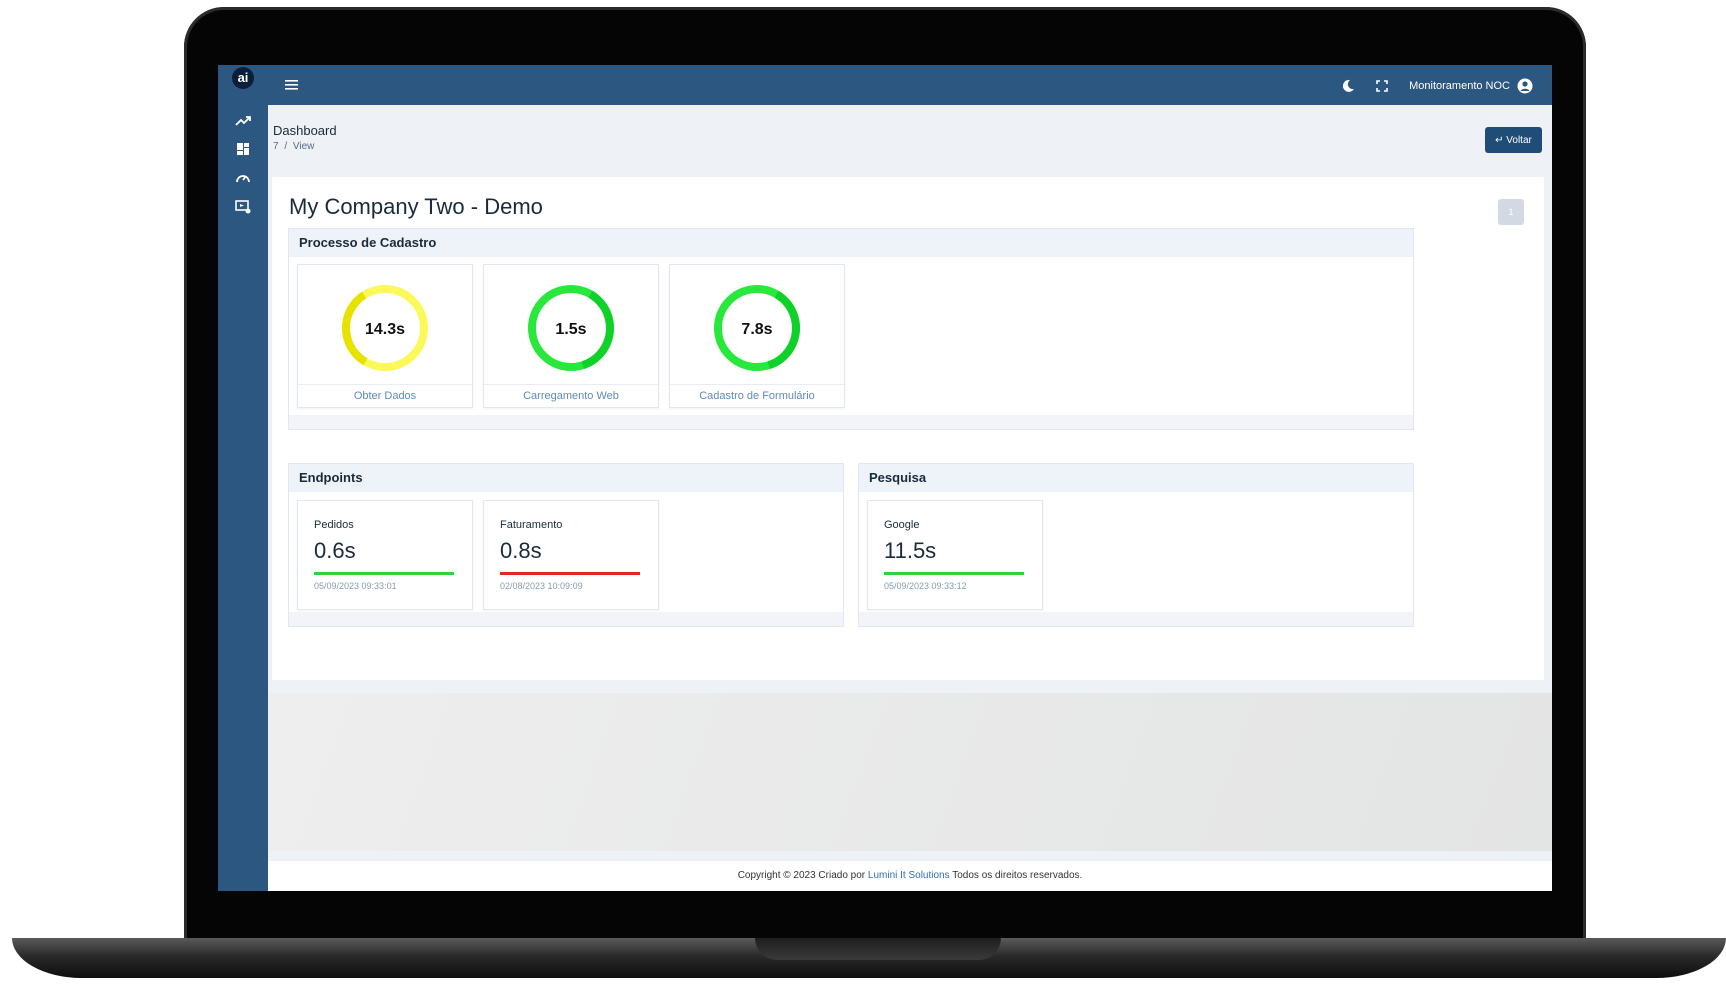 Image resolution: width=1726 pixels, height=986 pixels. What do you see at coordinates (292, 85) in the screenshot?
I see `menu-icon` at bounding box center [292, 85].